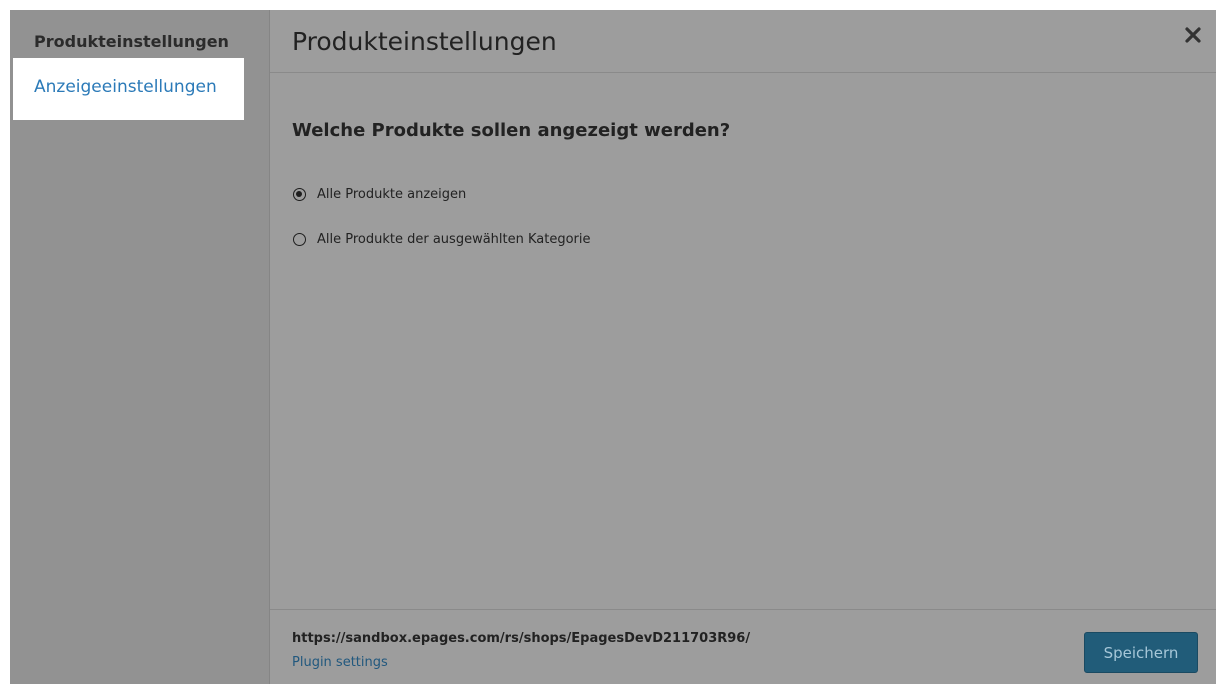  Describe the element at coordinates (299, 194) in the screenshot. I see `radio-checked-icon` at that location.